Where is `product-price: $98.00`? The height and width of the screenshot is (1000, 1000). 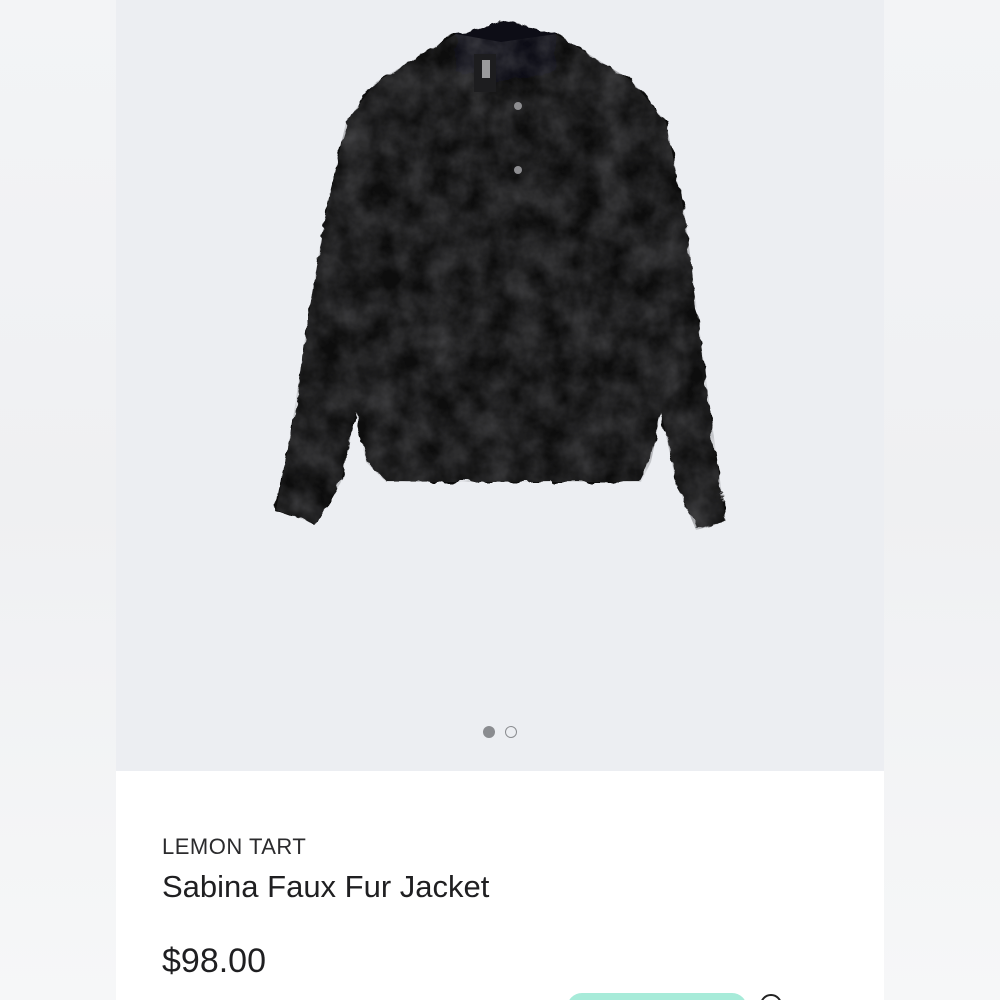 product-price: $98.00 is located at coordinates (214, 961).